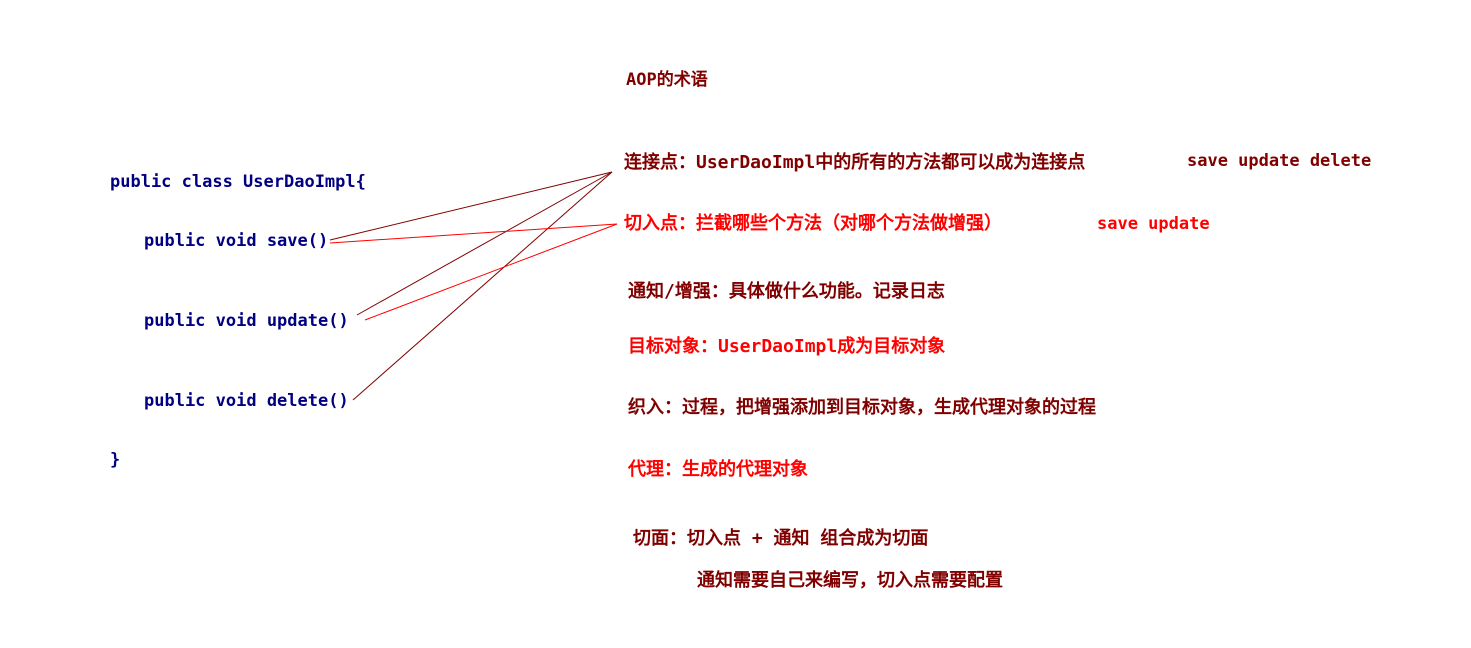 The image size is (1471, 648). Describe the element at coordinates (238, 182) in the screenshot. I see `code-class-declaration: public class UserDaoImpl{` at that location.